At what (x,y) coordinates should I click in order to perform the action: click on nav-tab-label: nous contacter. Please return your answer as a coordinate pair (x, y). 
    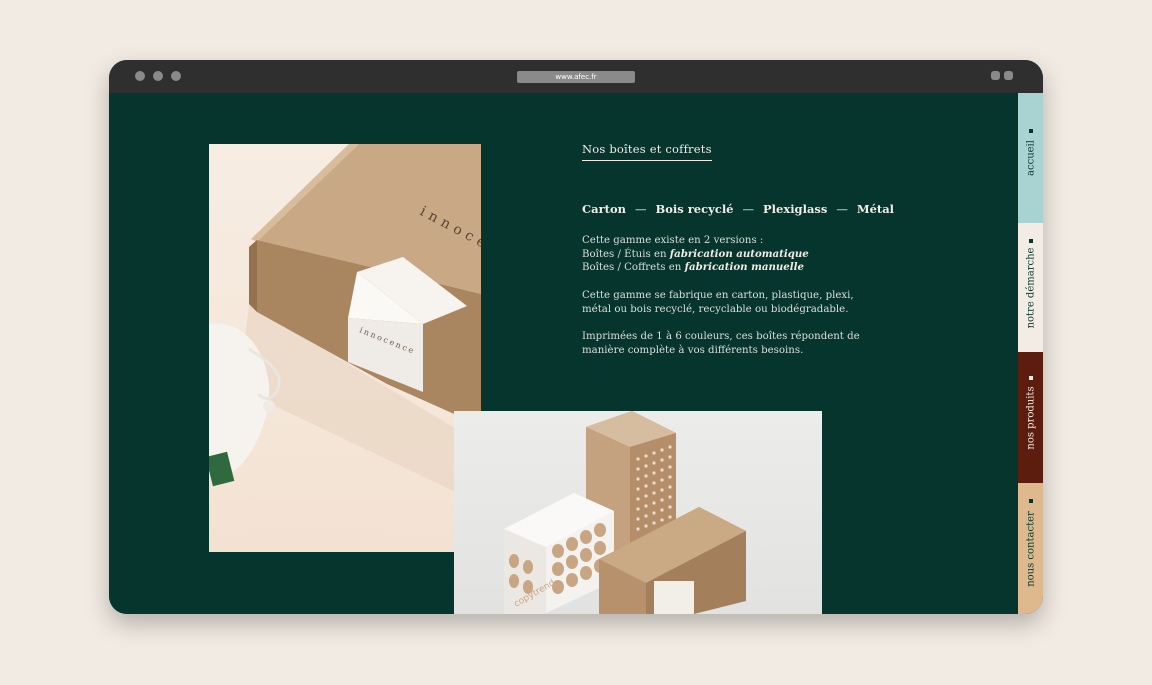
    Looking at the image, I should click on (1030, 548).